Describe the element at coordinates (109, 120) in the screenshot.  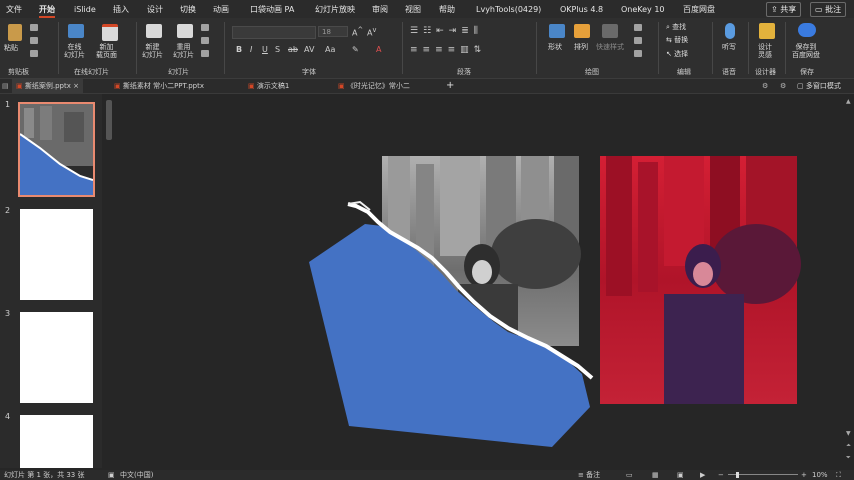
I see `thumbnail-scrollbar-thumb` at that location.